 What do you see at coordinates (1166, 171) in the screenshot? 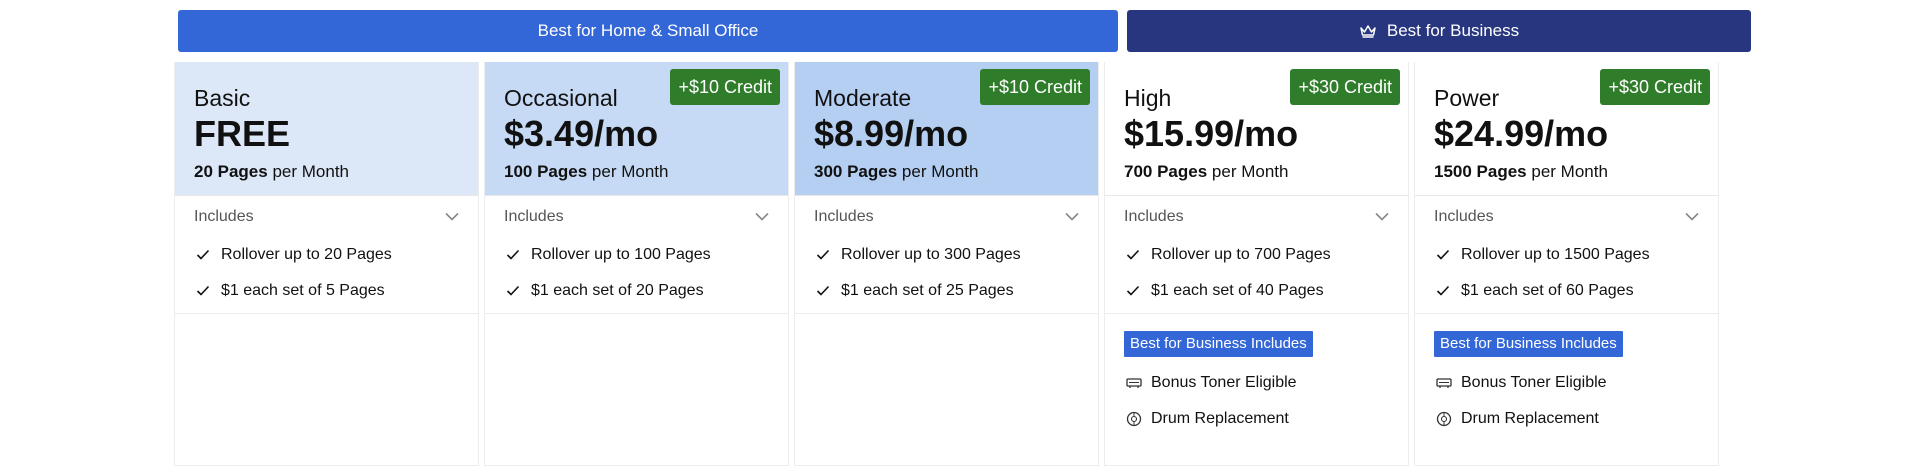
I see `plan-pages-count: 700 Pages` at bounding box center [1166, 171].